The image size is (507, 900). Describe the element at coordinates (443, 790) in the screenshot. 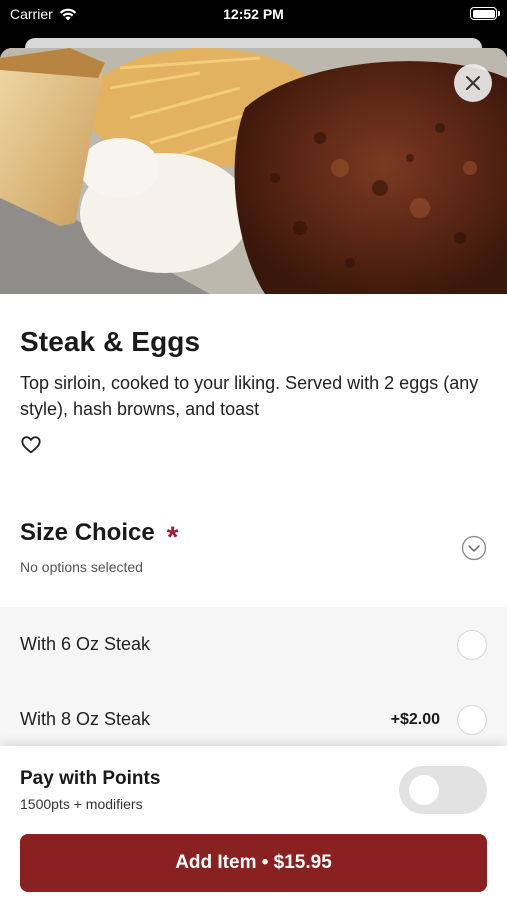

I see `pay-with-points-toggle` at that location.